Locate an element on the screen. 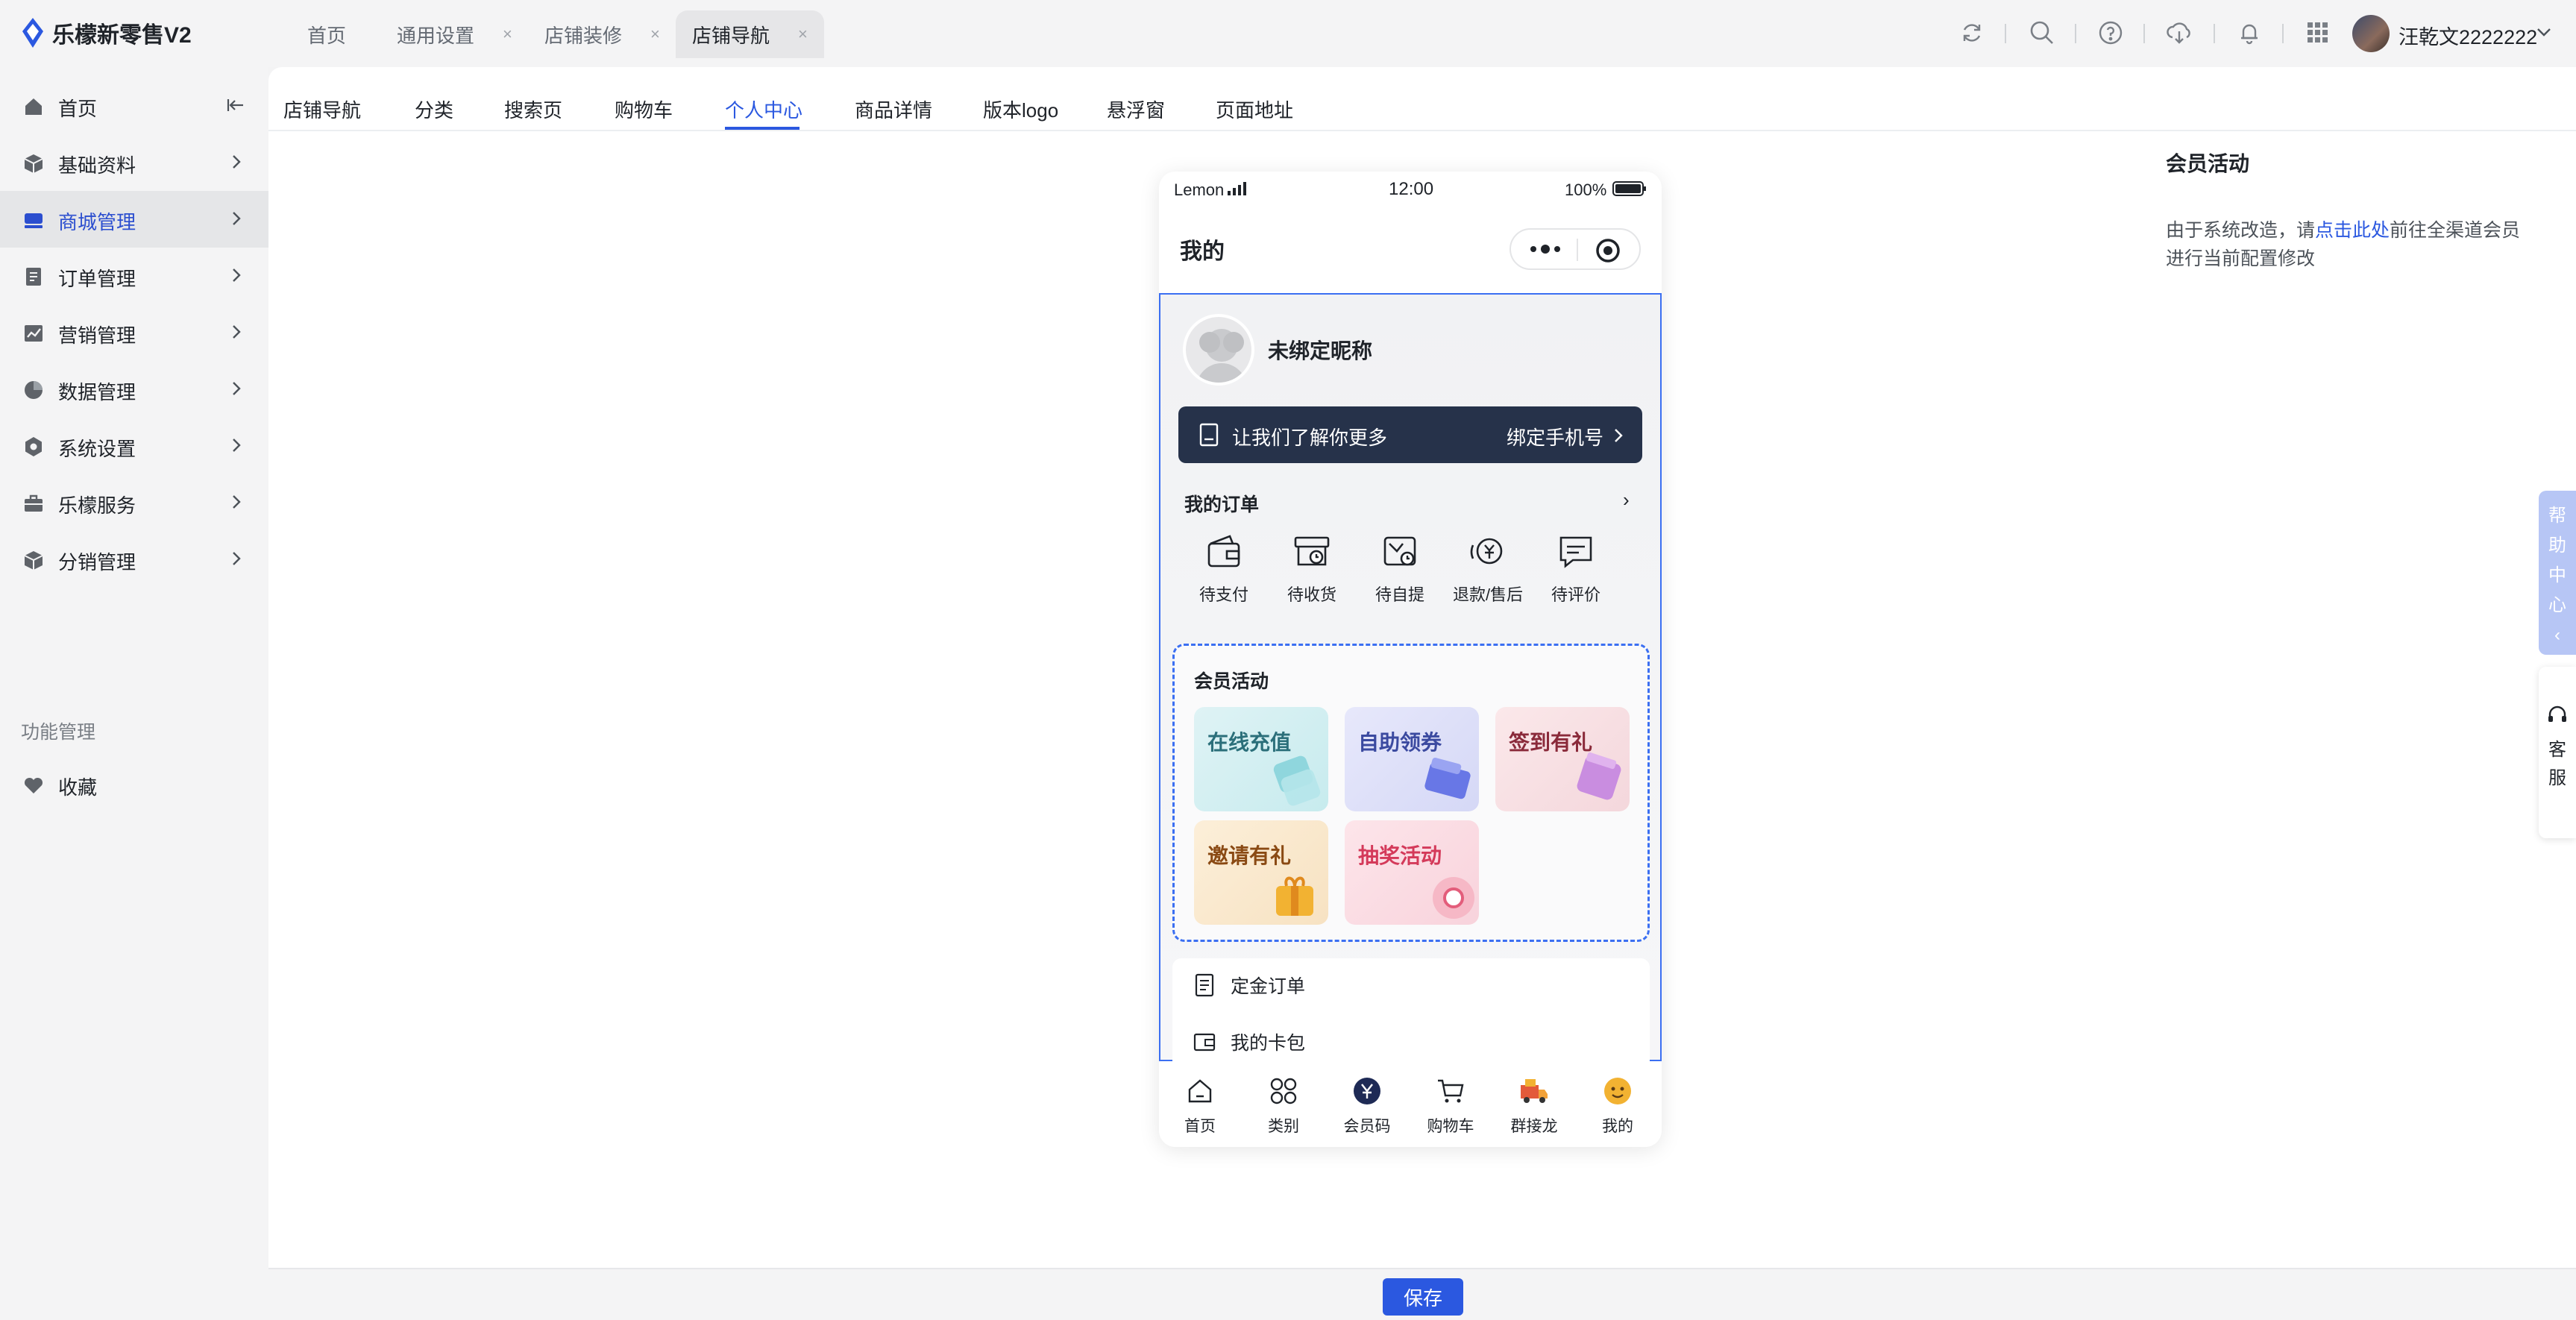  tile-invite-gift: 邀请有礼 is located at coordinates (1261, 872).